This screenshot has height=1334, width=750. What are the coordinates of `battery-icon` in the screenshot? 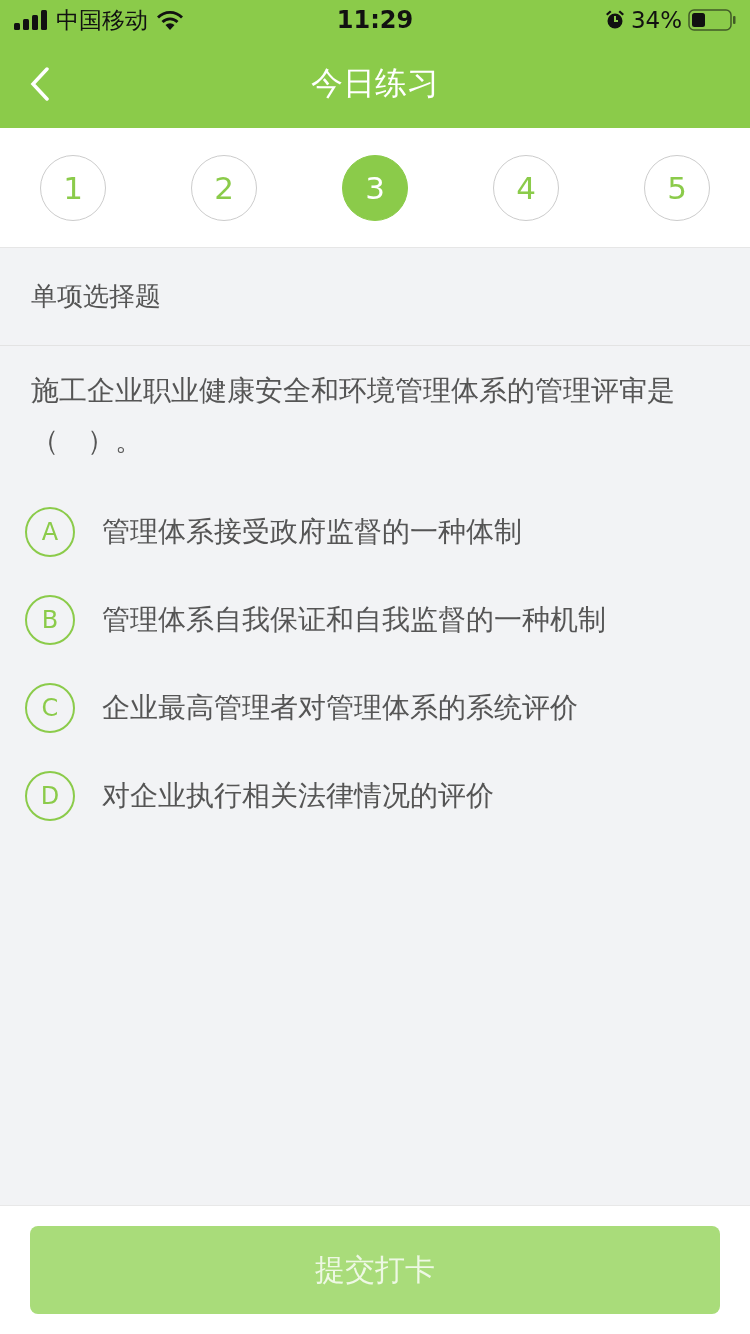 It's located at (712, 20).